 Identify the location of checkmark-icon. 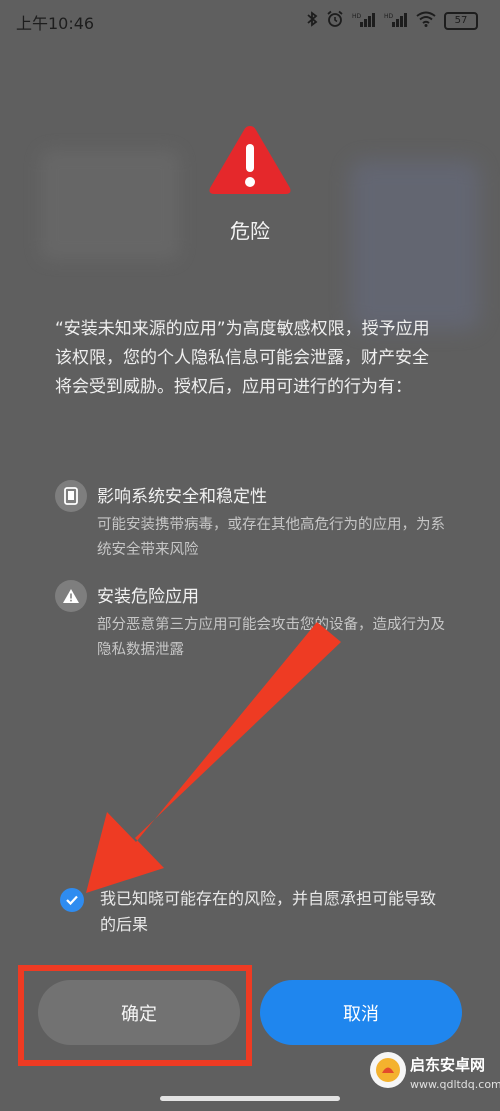
(72, 900).